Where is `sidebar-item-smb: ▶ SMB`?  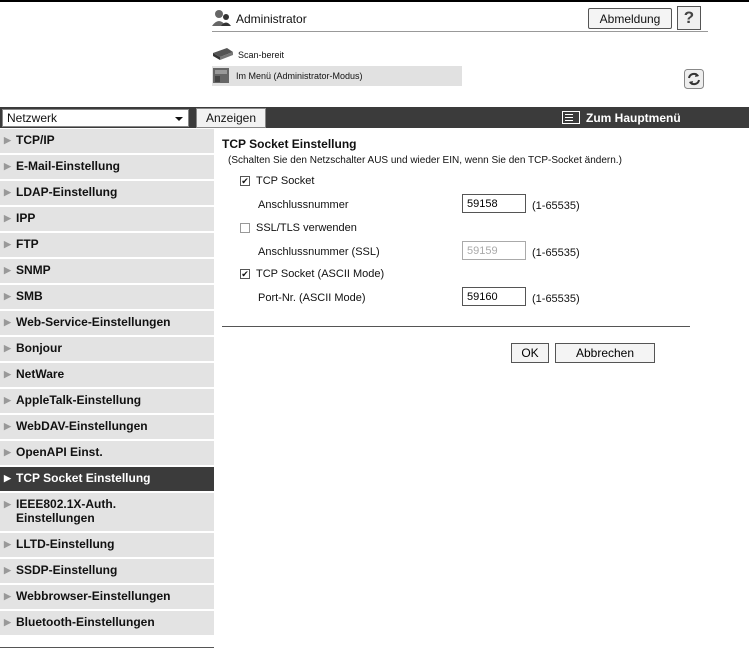
sidebar-item-smb: ▶ SMB is located at coordinates (107, 298).